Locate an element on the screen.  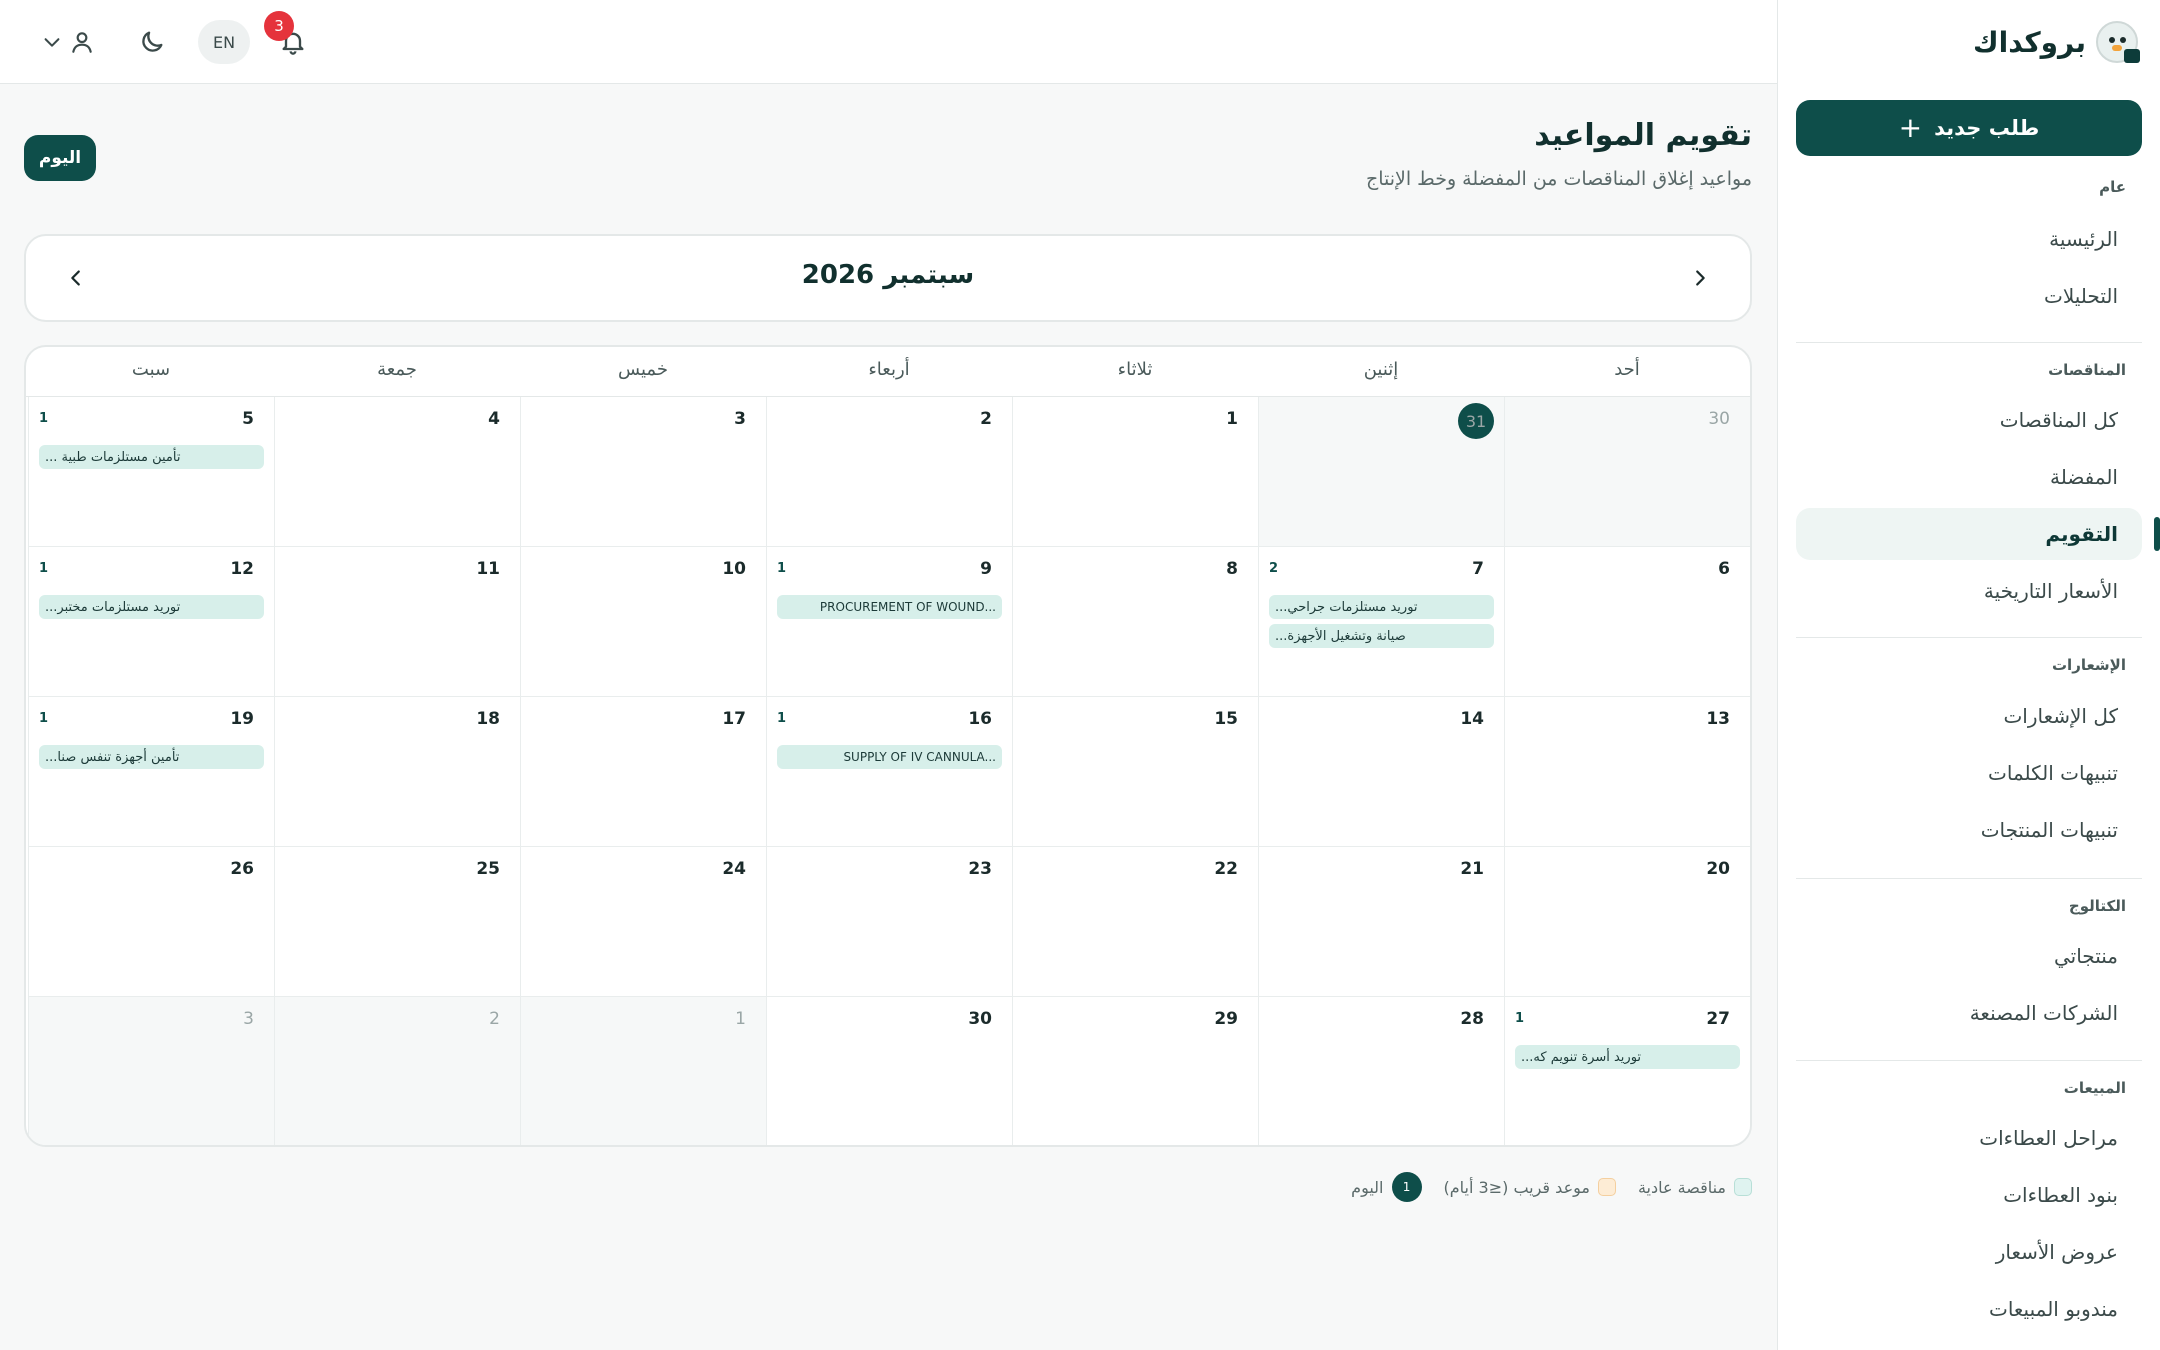
sidebar-item-home: الرئيسية is located at coordinates (1969, 239).